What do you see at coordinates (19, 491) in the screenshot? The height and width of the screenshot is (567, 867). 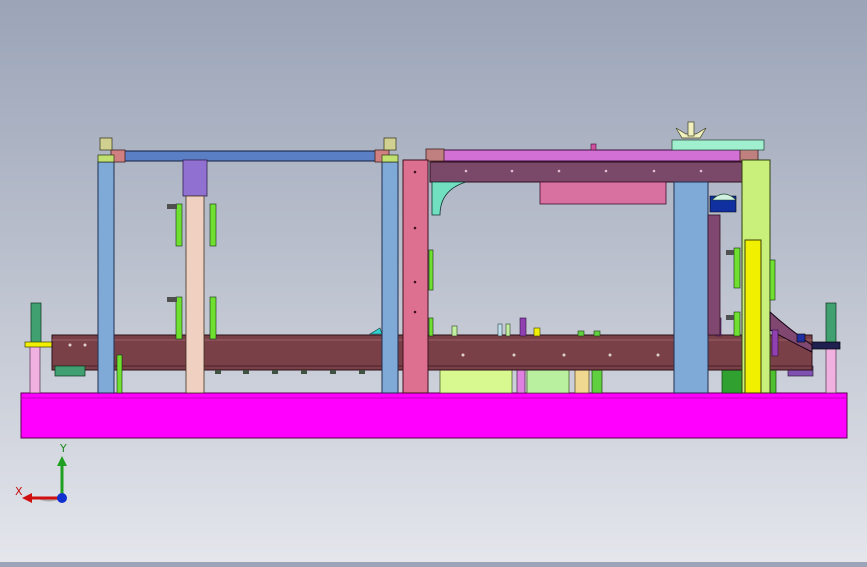 I see `x-axis-label: X` at bounding box center [19, 491].